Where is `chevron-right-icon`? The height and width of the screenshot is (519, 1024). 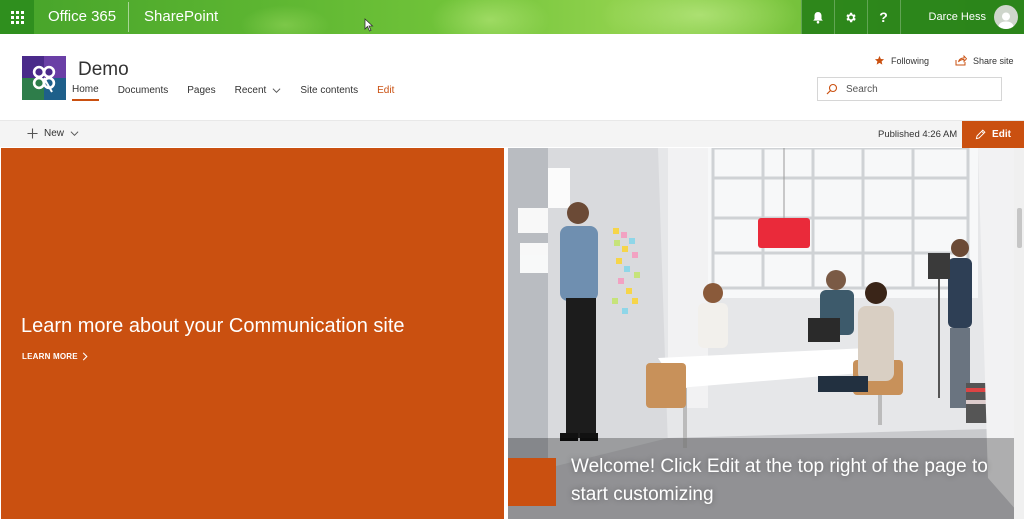 chevron-right-icon is located at coordinates (85, 356).